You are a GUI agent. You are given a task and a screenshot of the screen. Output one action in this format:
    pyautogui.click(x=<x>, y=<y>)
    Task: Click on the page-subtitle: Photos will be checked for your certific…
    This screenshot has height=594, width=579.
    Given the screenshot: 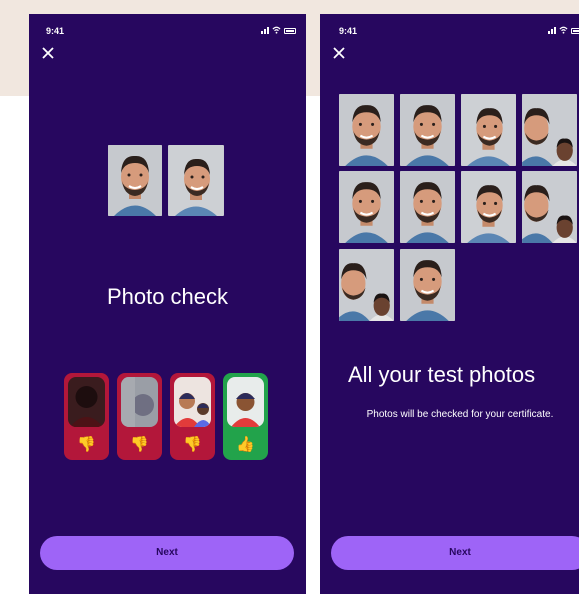 What is the action you would take?
    pyautogui.click(x=460, y=414)
    